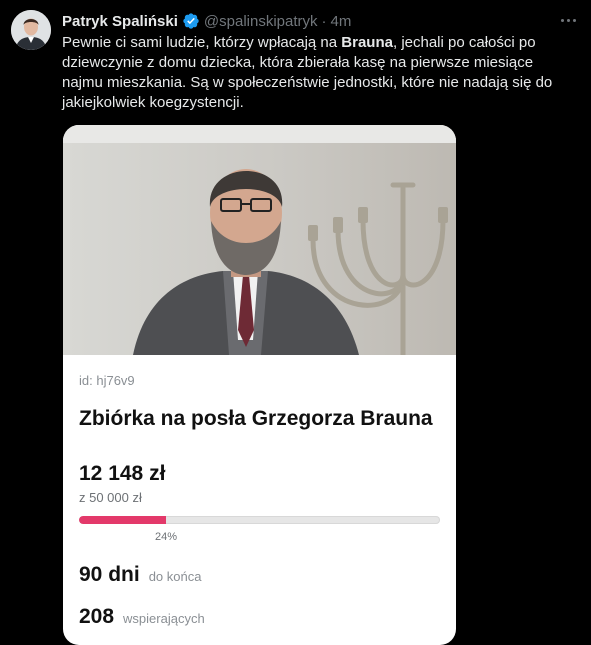 This screenshot has width=591, height=645. Describe the element at coordinates (175, 576) in the screenshot. I see `days-label: do końca` at that location.